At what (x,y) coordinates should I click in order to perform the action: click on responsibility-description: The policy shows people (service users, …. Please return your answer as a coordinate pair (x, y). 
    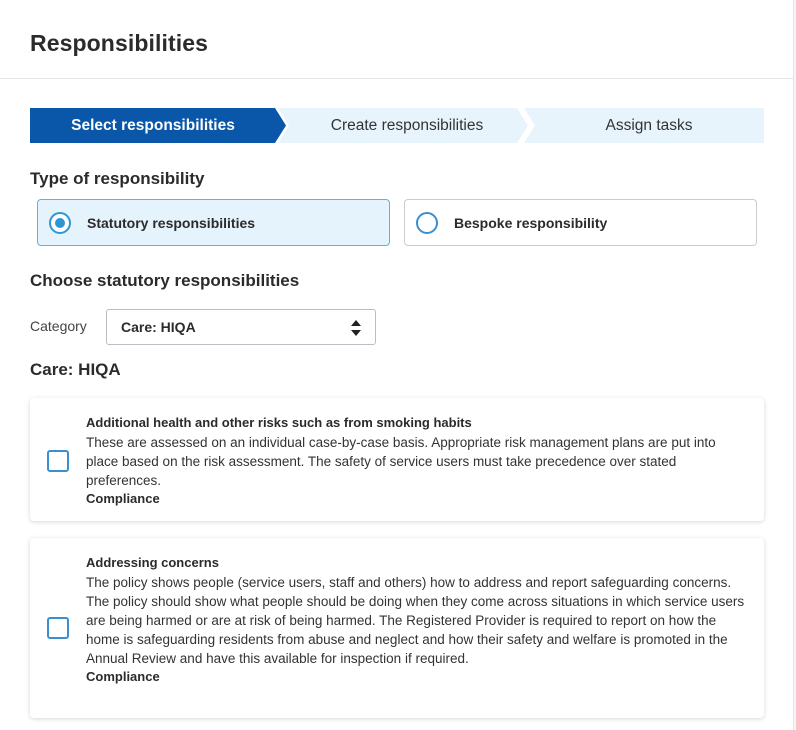
    Looking at the image, I should click on (415, 620).